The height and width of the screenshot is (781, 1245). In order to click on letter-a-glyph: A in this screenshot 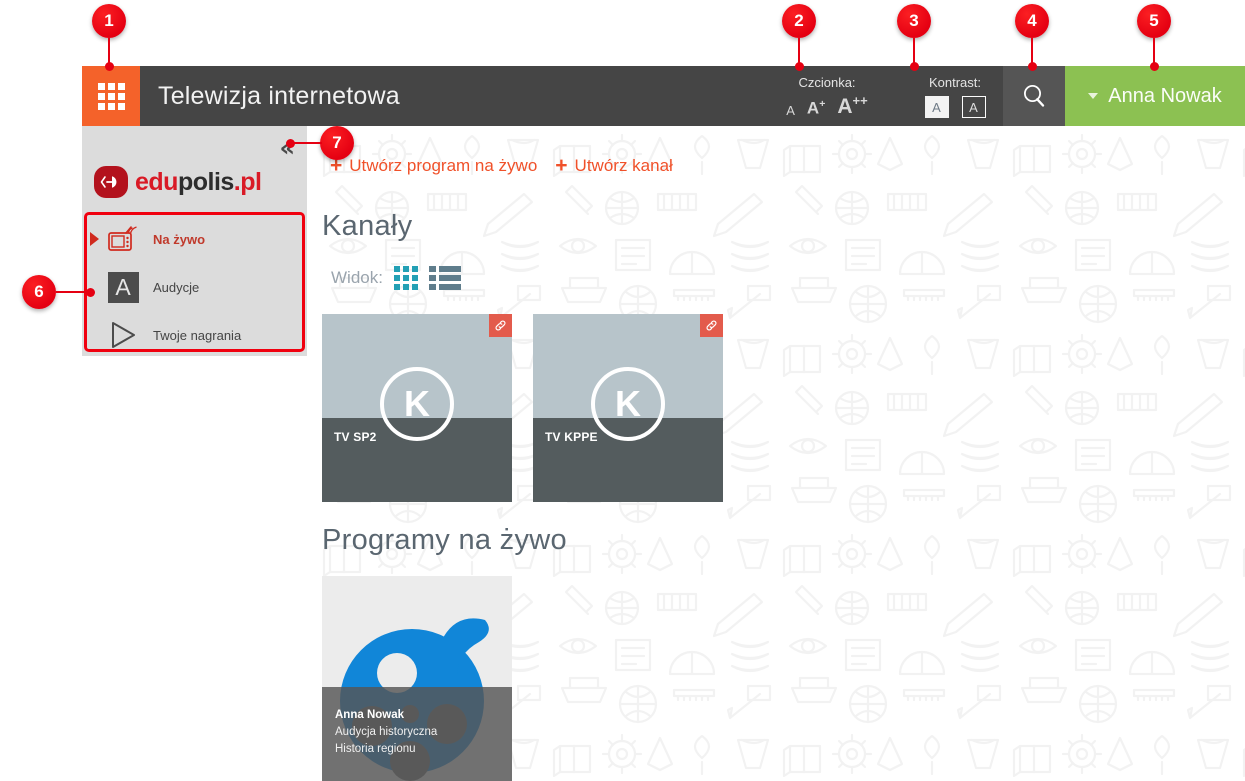, I will do `click(123, 287)`.